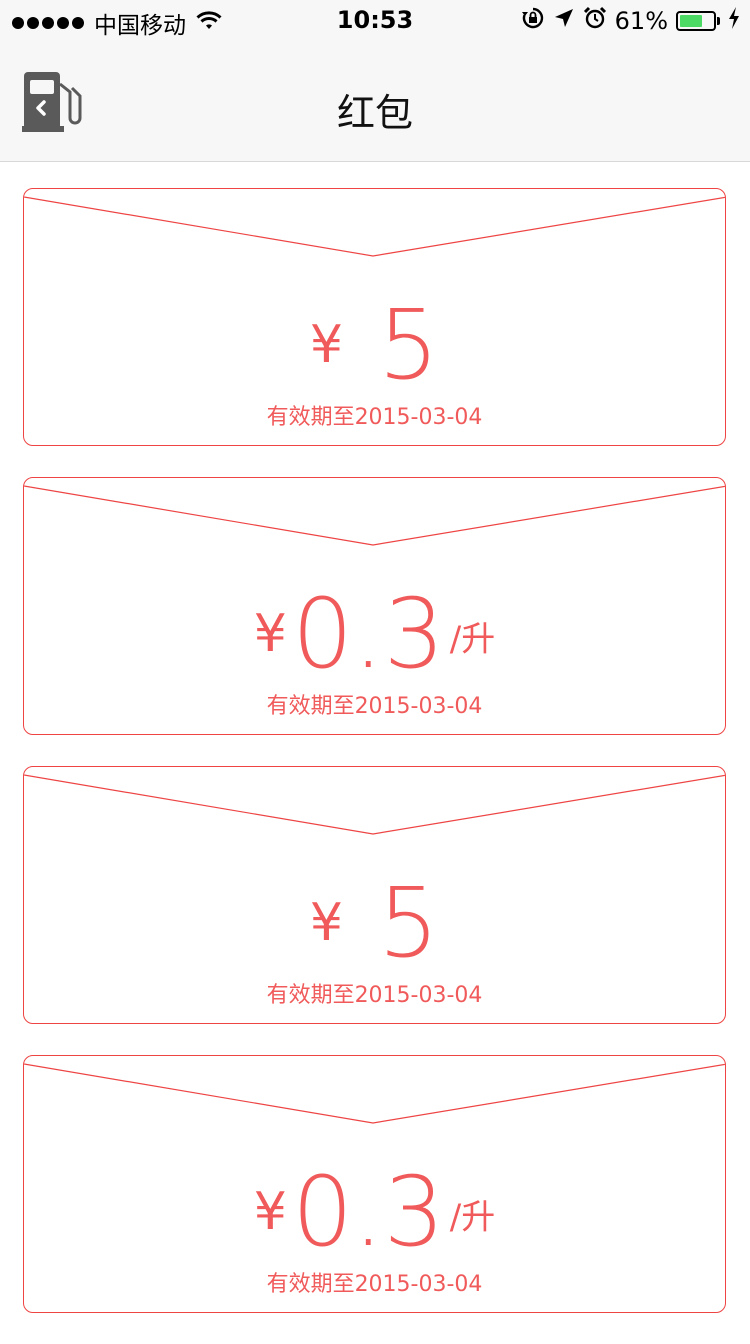 Image resolution: width=750 pixels, height=1344 pixels. Describe the element at coordinates (734, 21) in the screenshot. I see `charging-bolt-icon` at that location.